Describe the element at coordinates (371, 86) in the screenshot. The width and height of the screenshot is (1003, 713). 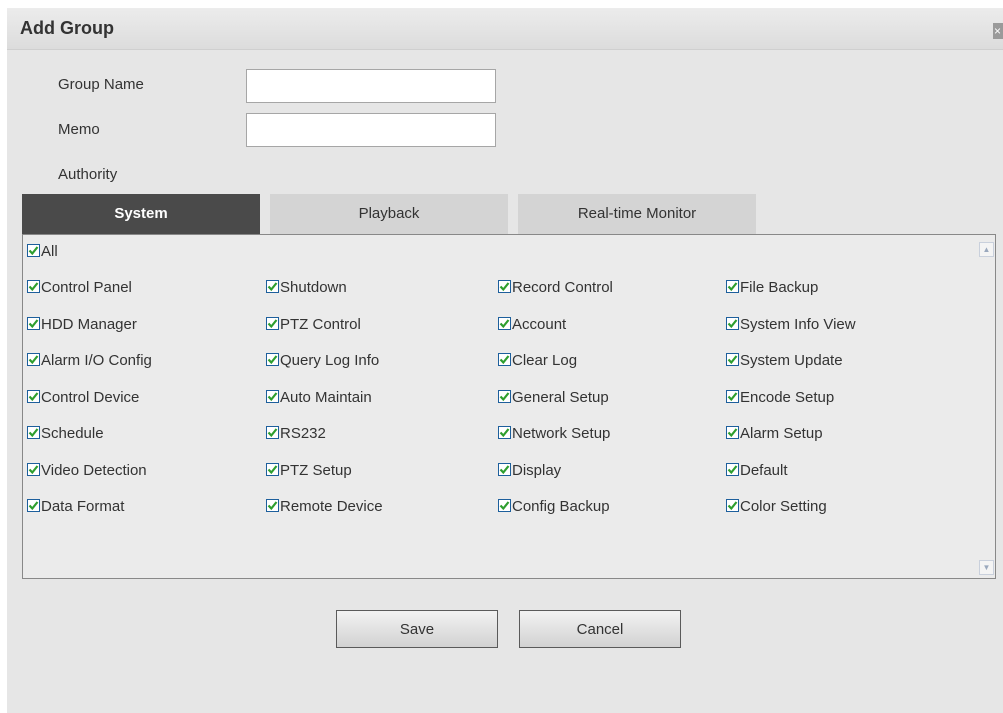
I see `group-name-input` at that location.